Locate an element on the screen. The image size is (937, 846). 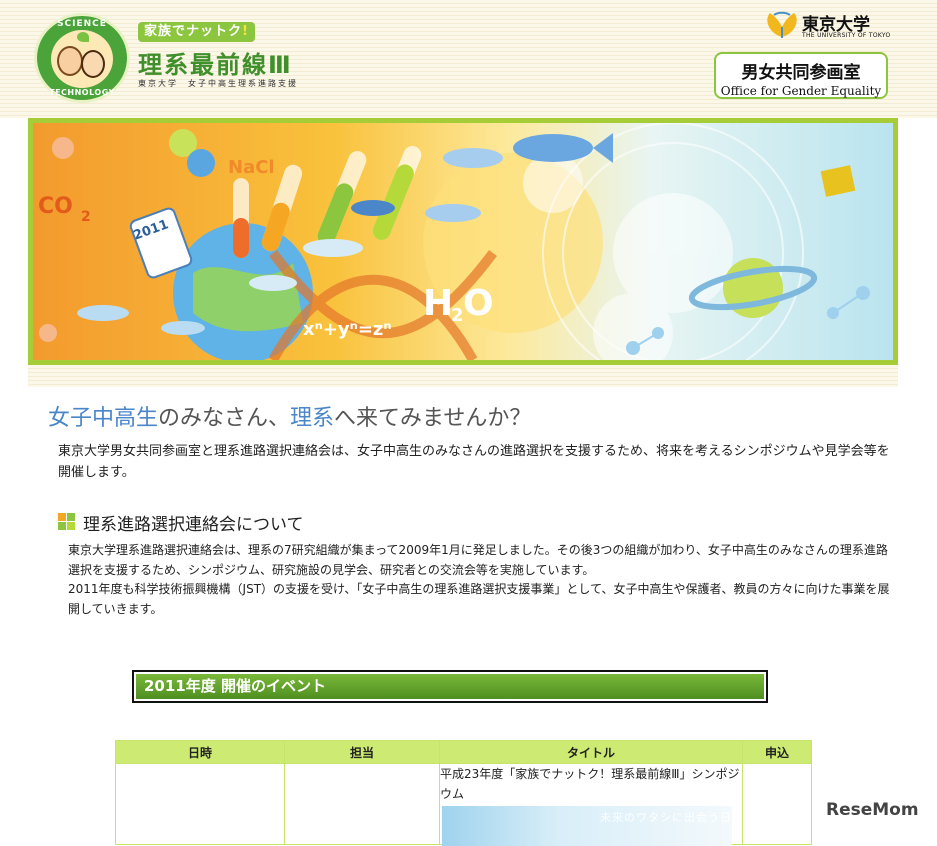
brand-subtitle: 東京大学 女子中高生理系進路支援 is located at coordinates (218, 83).